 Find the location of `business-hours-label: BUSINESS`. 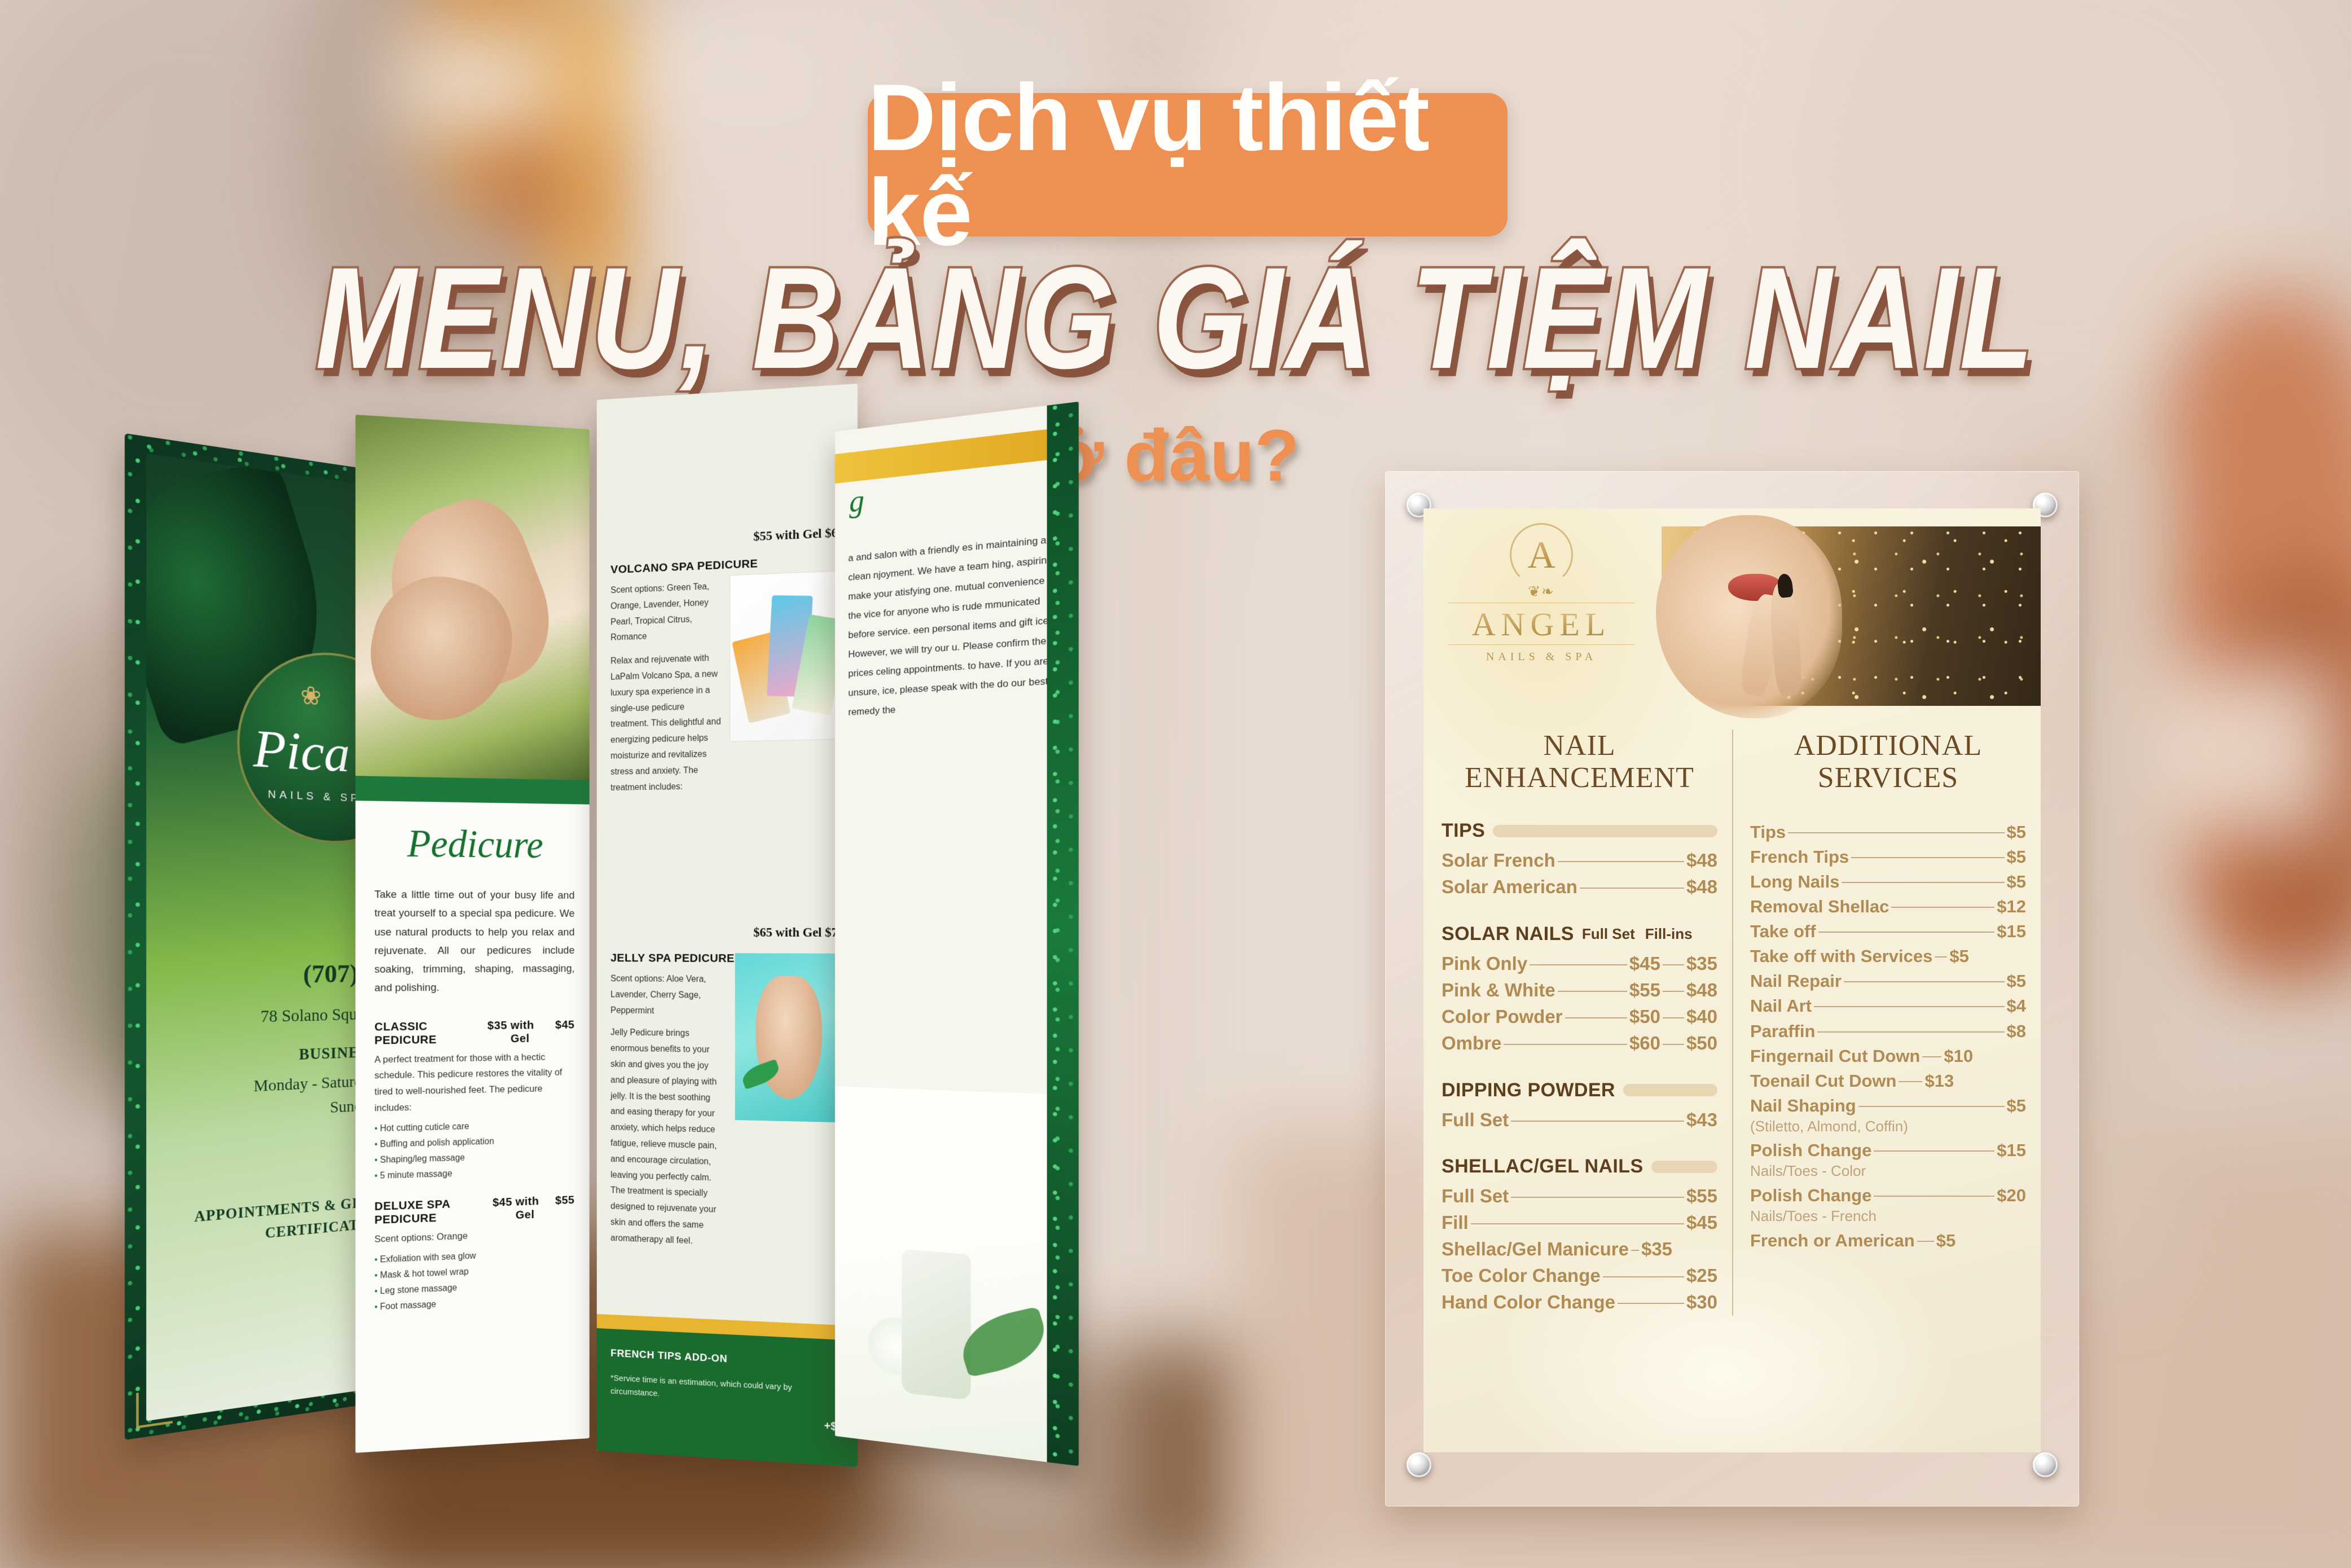

business-hours-label: BUSINESS is located at coordinates (337, 1053).